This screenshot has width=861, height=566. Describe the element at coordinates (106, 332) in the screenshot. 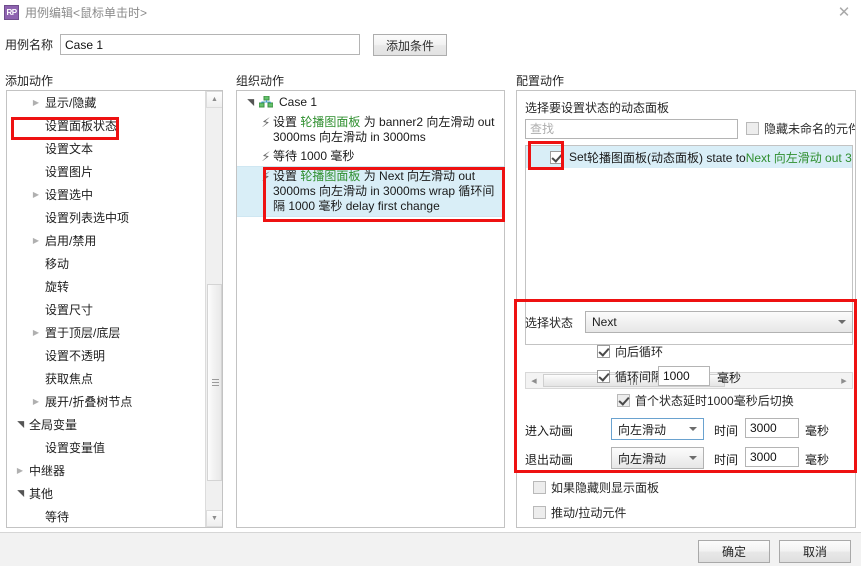

I see `tree-item-action: 置于顶层/底层` at that location.